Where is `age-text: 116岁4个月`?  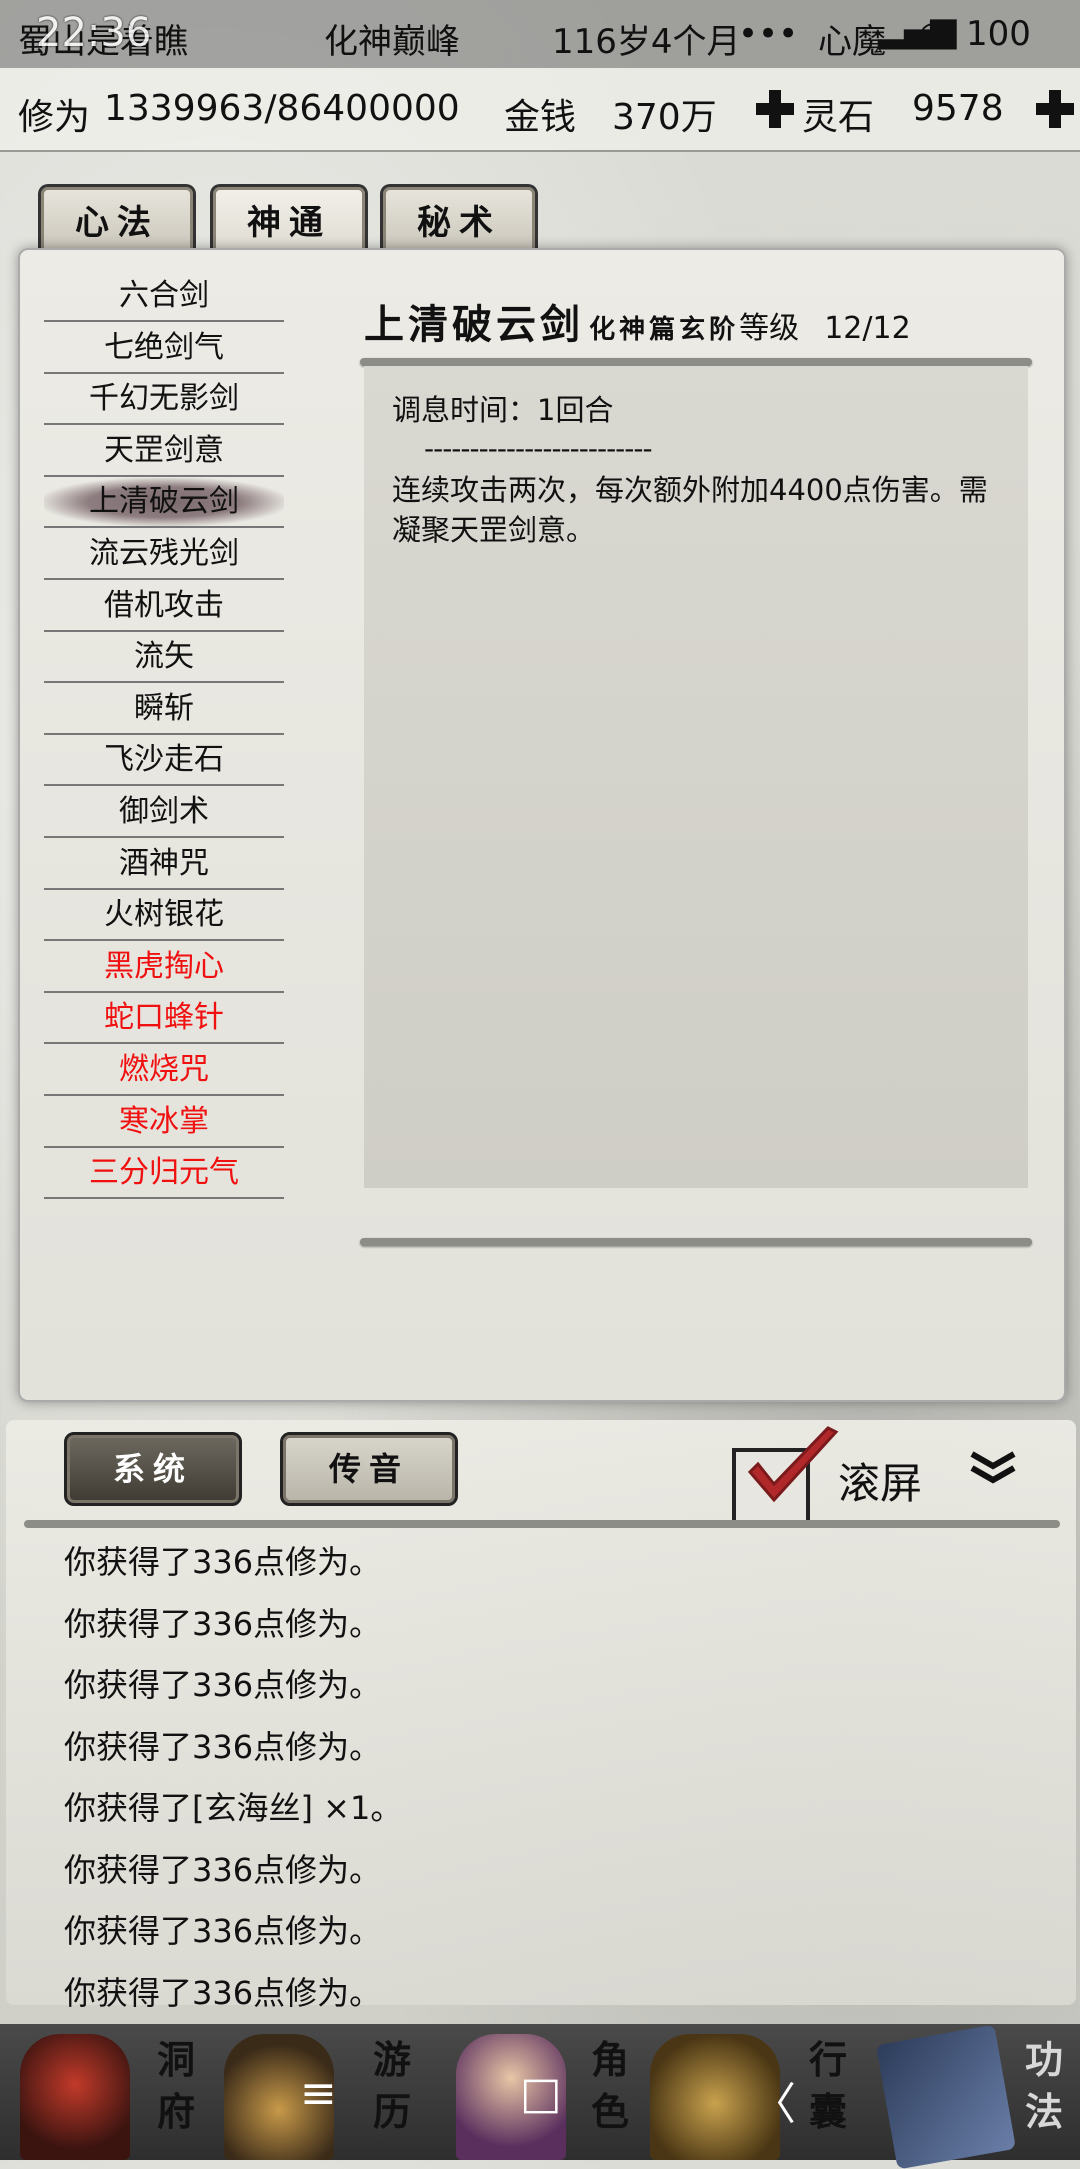 age-text: 116岁4个月 is located at coordinates (646, 42).